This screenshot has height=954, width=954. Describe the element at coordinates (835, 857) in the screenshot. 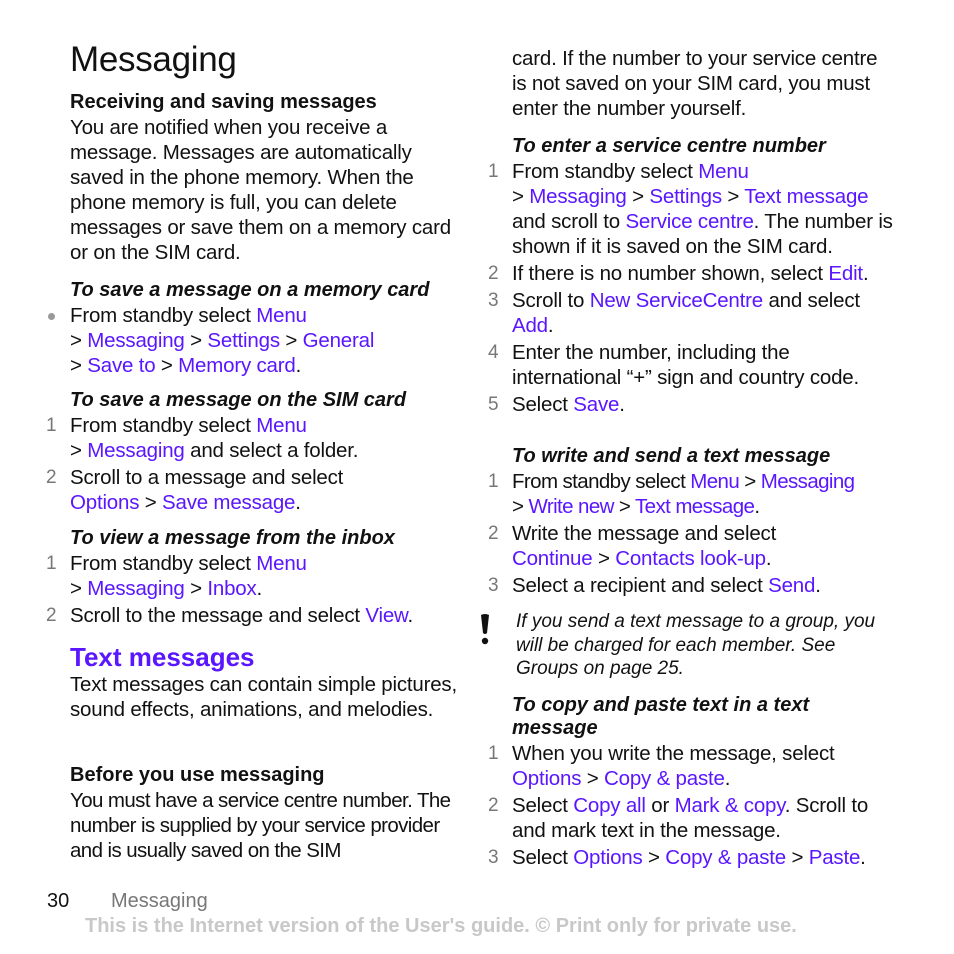

I see `link-paste: Paste` at that location.